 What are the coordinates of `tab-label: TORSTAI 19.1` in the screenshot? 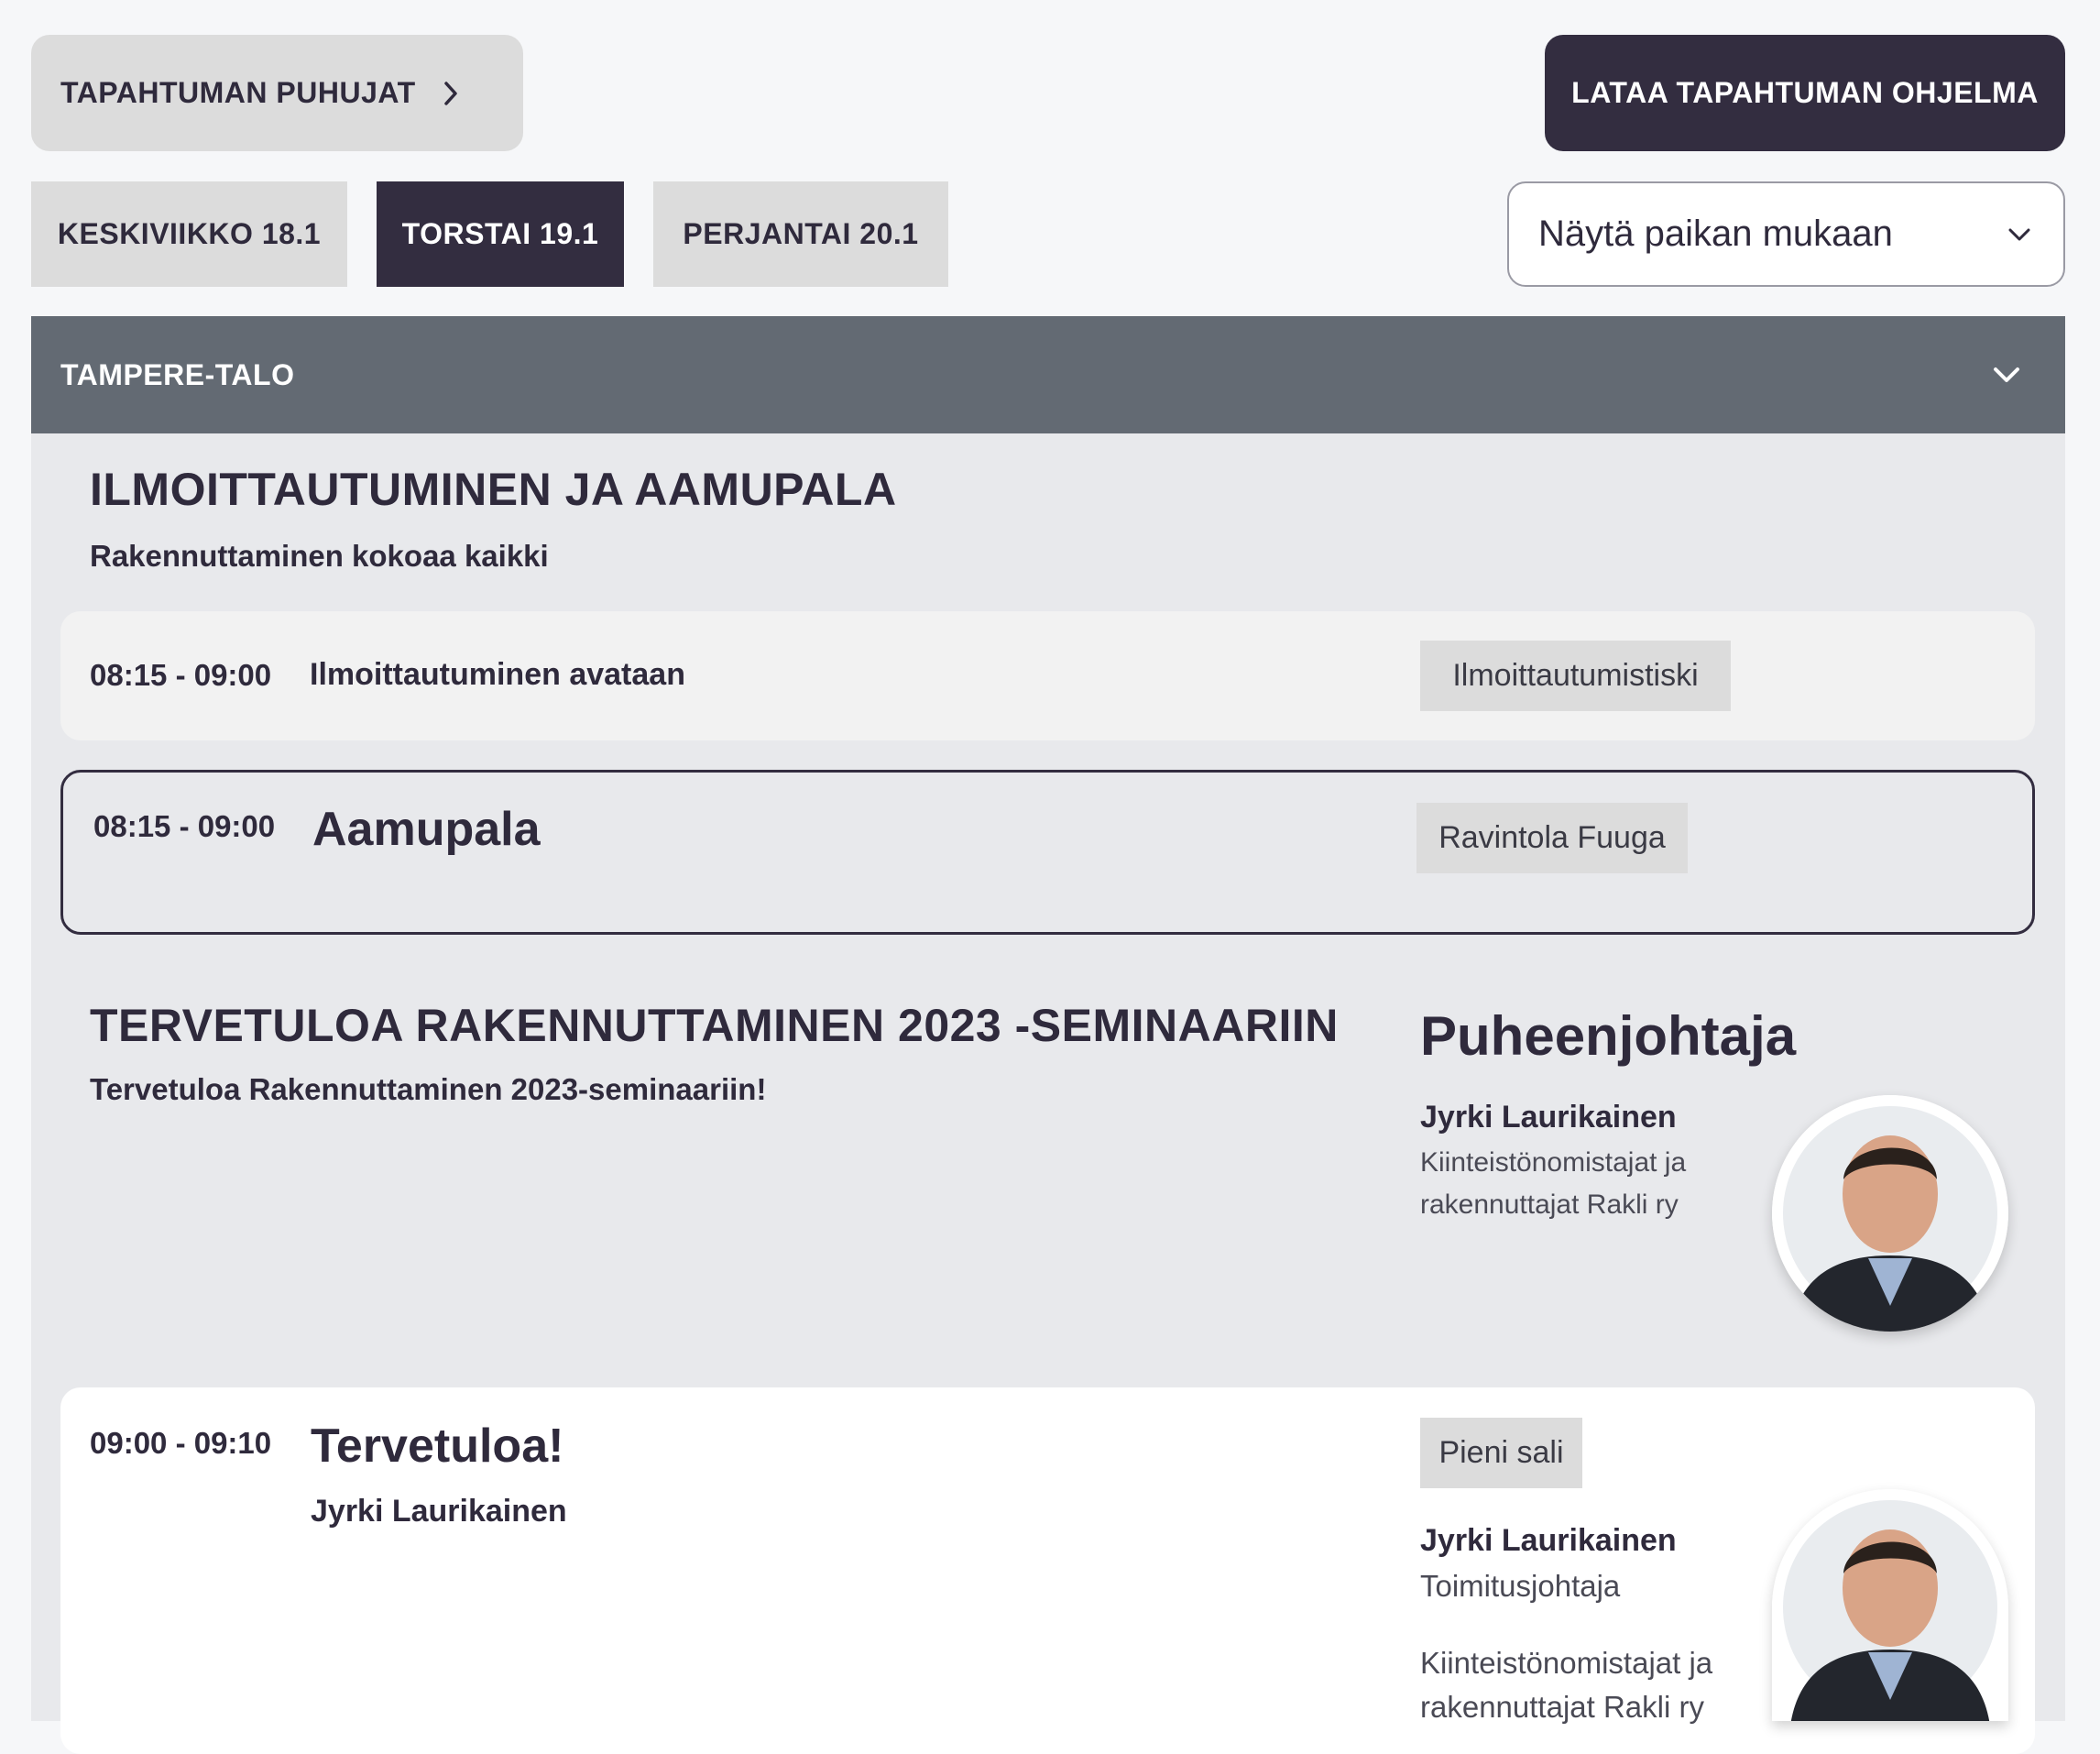 It's located at (500, 233).